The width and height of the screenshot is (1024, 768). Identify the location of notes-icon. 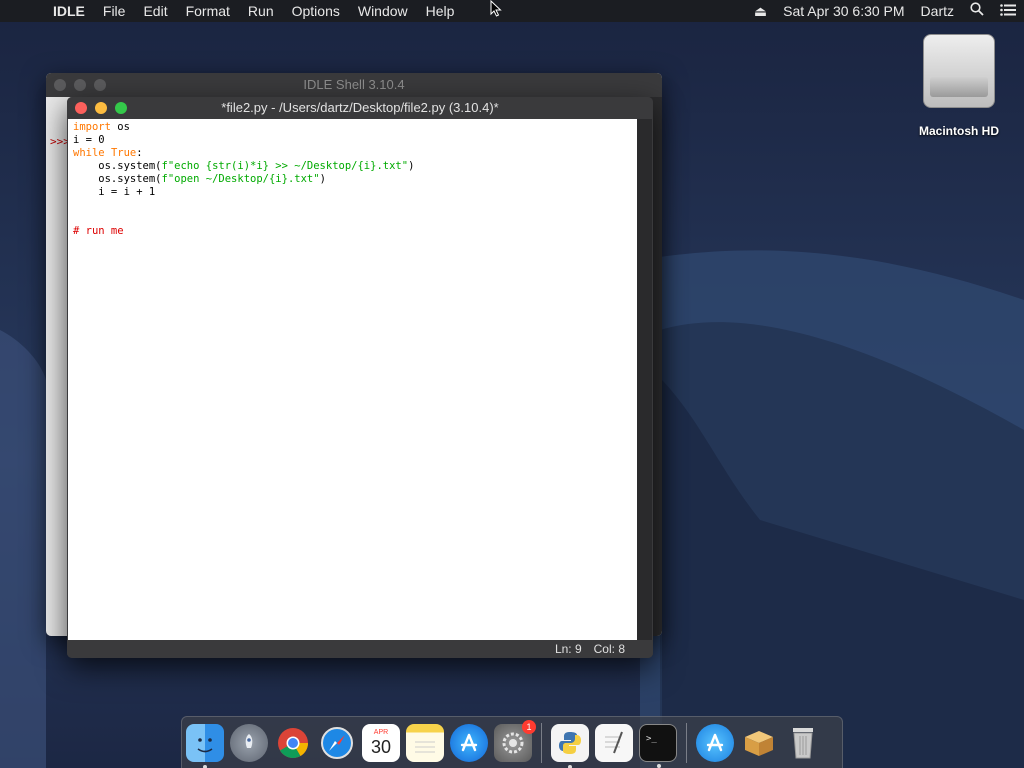
(425, 746).